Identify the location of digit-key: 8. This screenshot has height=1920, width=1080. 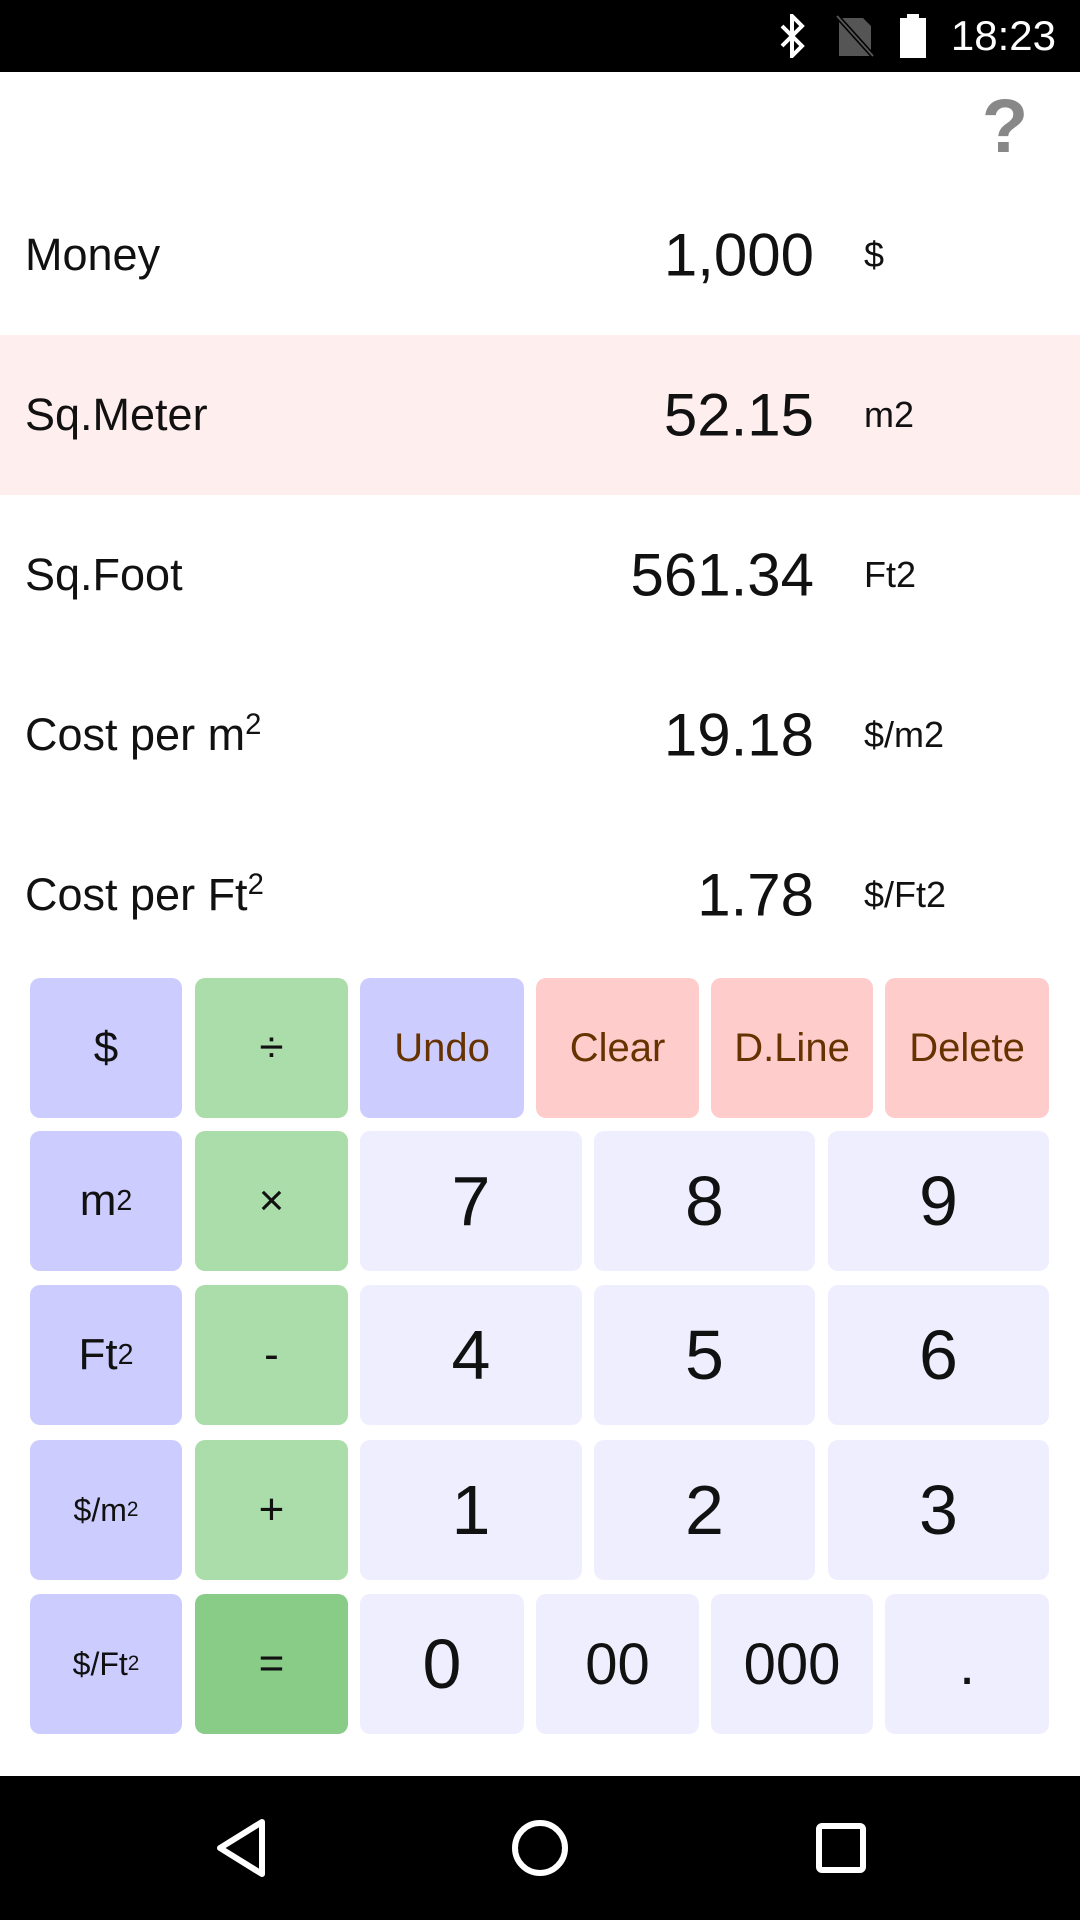
(704, 1201).